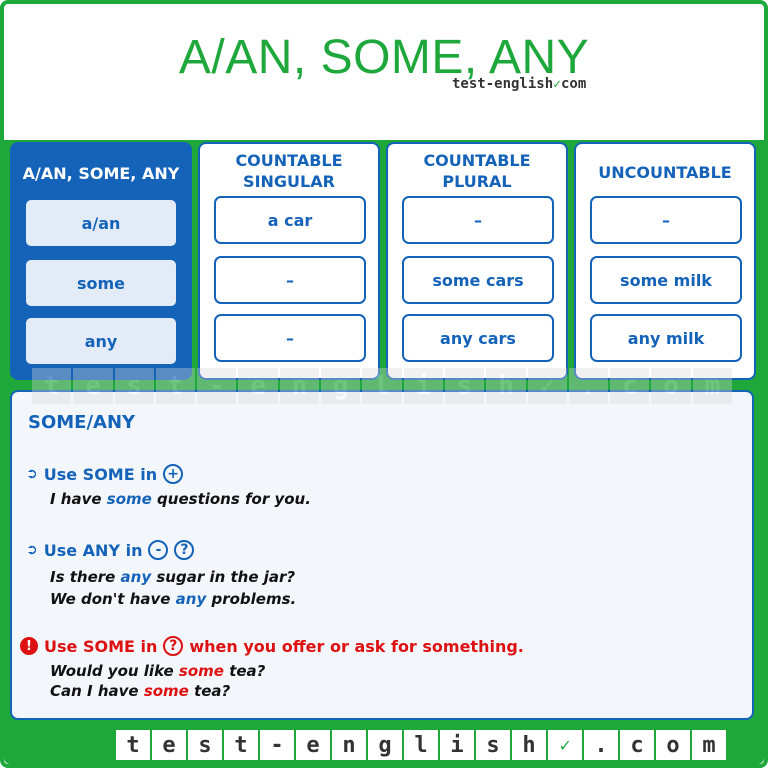 The height and width of the screenshot is (768, 768). I want to click on rule-any-negative-question: ➲ Use ANY in - ?, so click(110, 550).